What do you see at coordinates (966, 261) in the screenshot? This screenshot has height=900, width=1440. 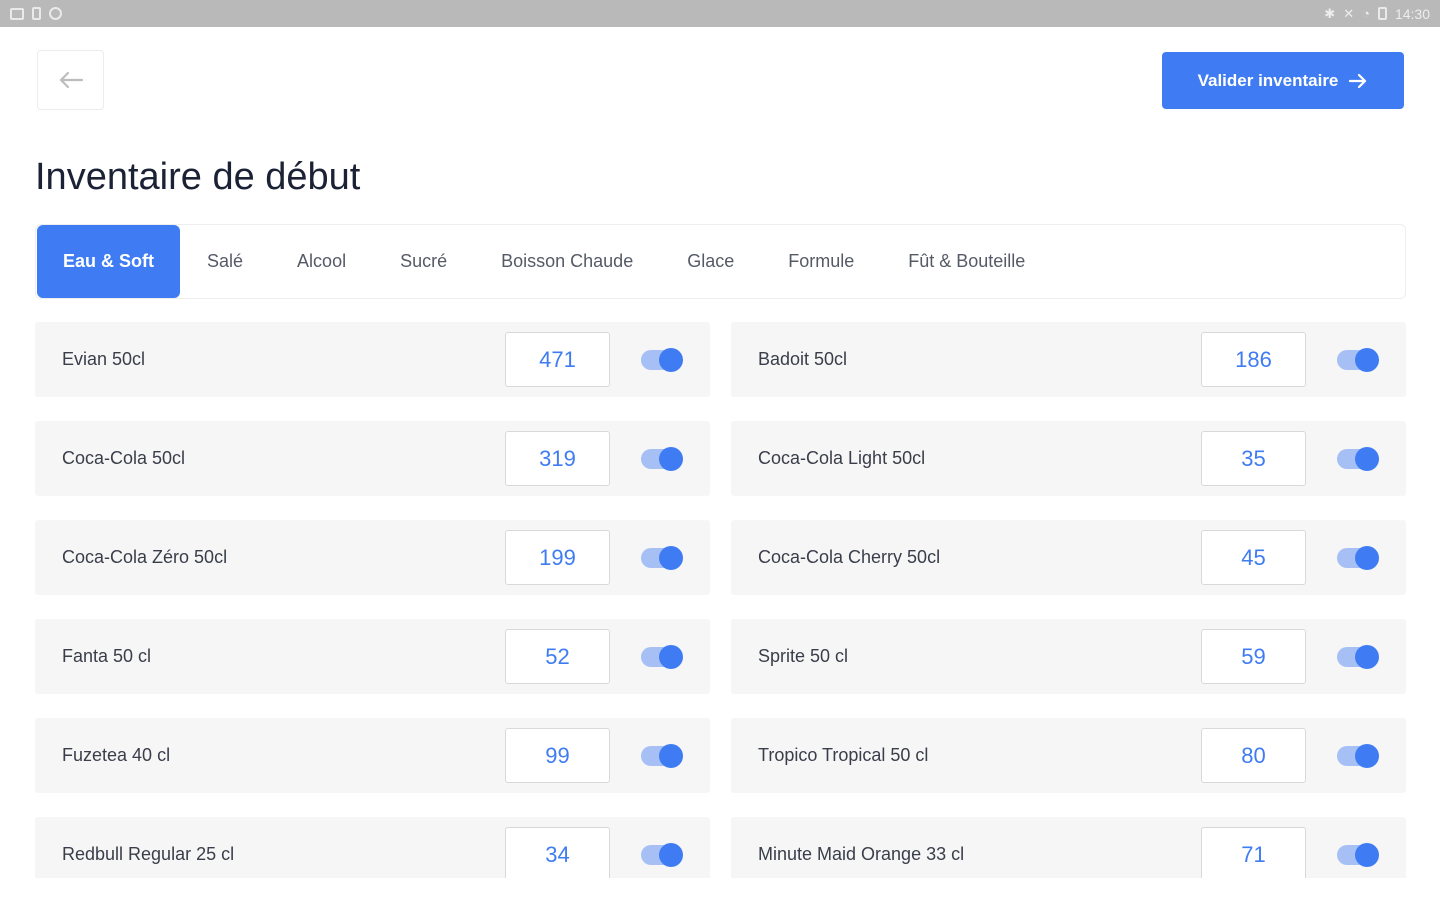 I see `tab-7: Fût & Bouteille` at bounding box center [966, 261].